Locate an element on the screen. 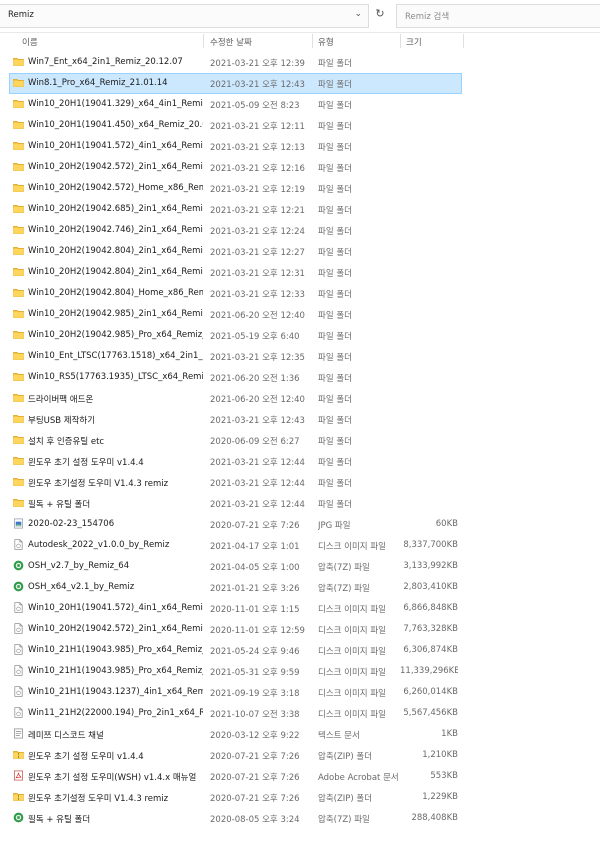 The image size is (600, 844). refresh-icon: ↻ is located at coordinates (380, 14).